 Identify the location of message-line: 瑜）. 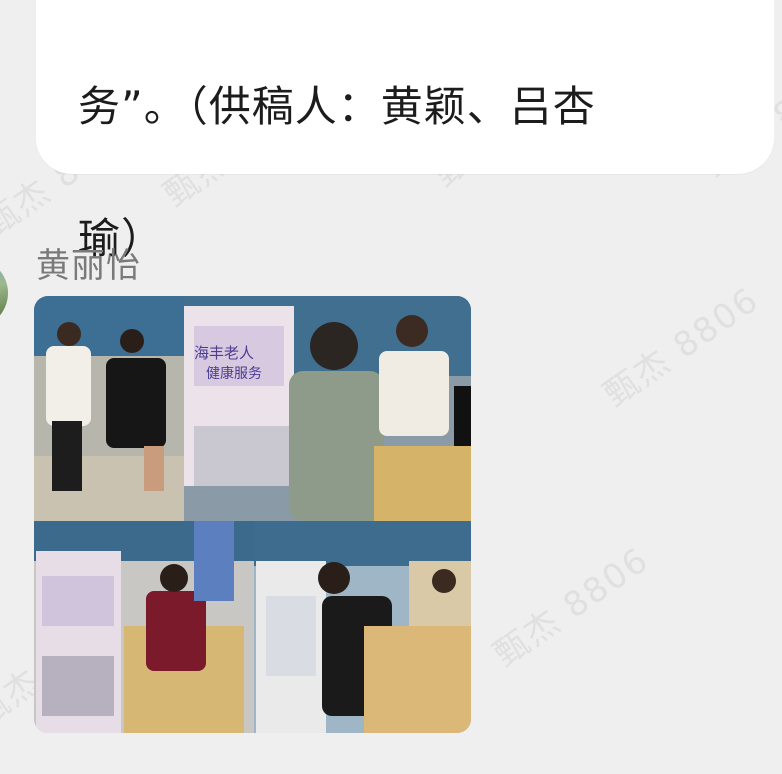
(121, 238).